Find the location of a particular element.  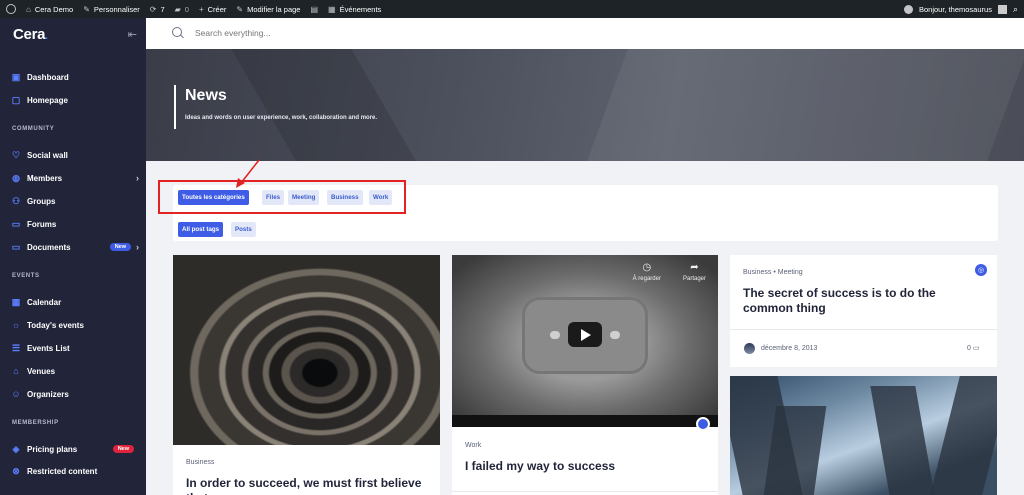

comment-count: 0 ▭ is located at coordinates (973, 348).